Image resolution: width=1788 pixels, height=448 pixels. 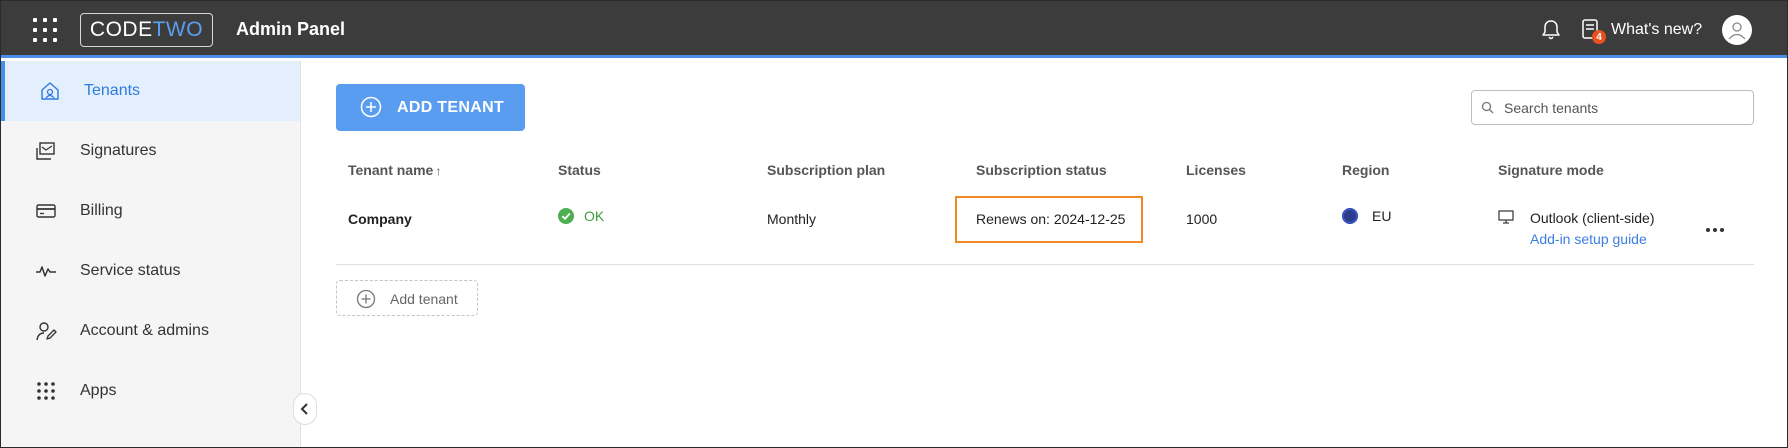 I want to click on region-cell: EU, so click(x=1366, y=216).